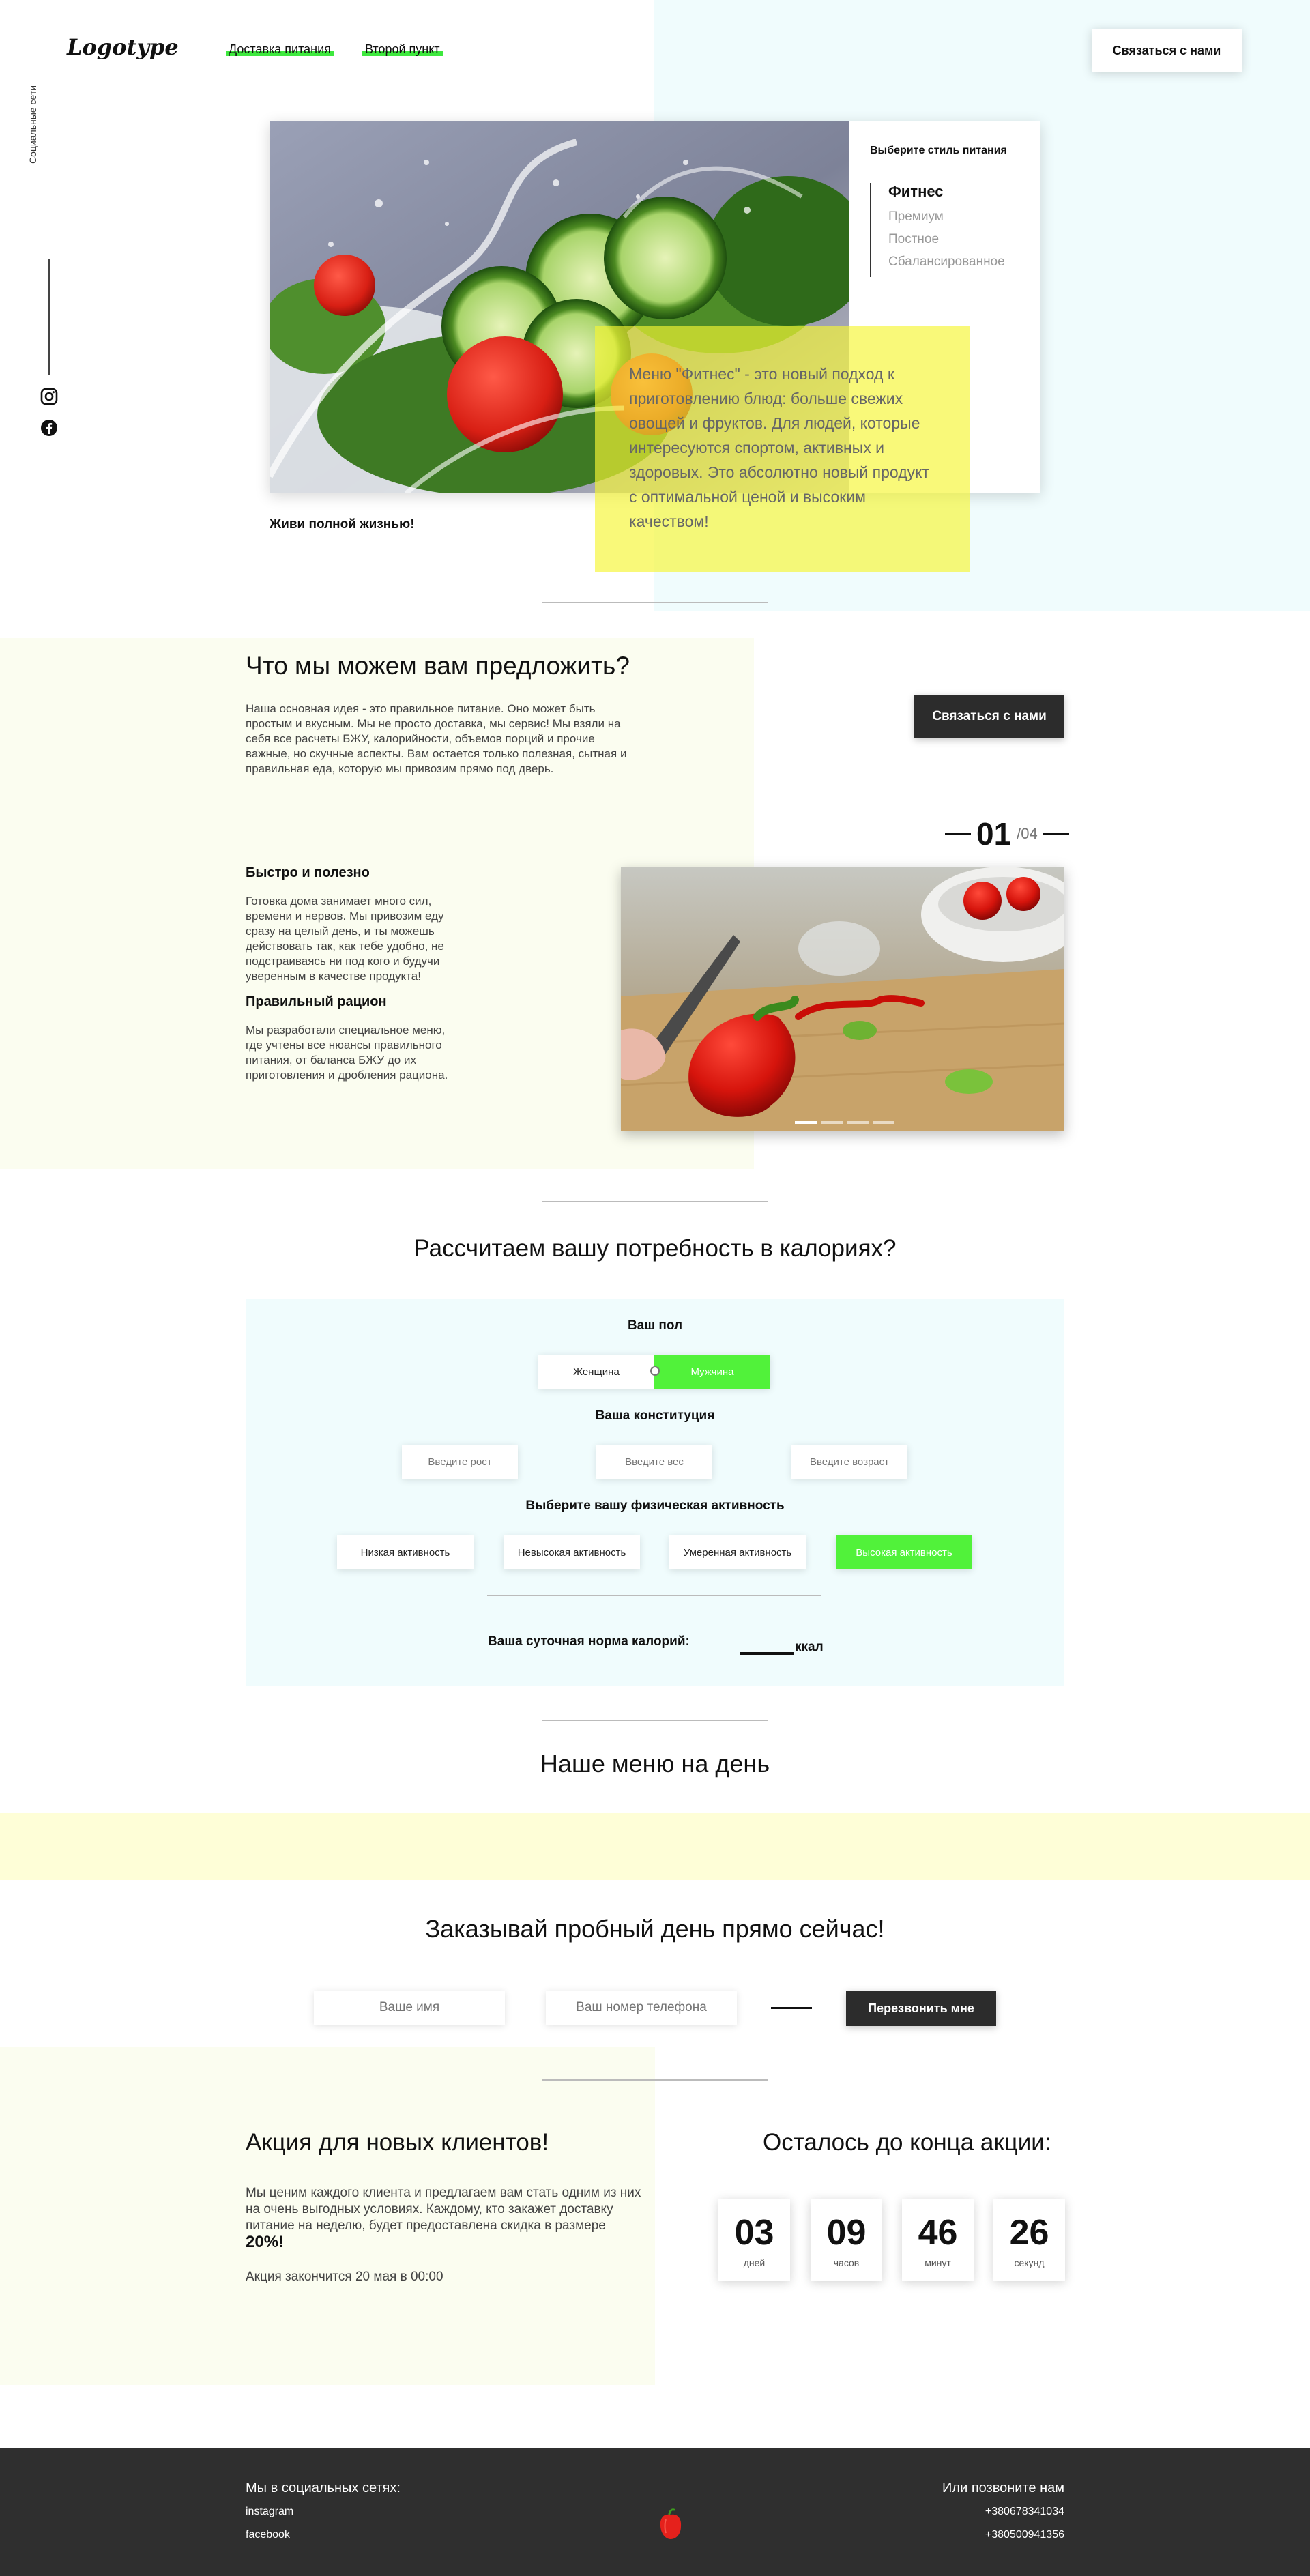  What do you see at coordinates (921, 2008) in the screenshot?
I see `callback-button: Перезвонить мне` at bounding box center [921, 2008].